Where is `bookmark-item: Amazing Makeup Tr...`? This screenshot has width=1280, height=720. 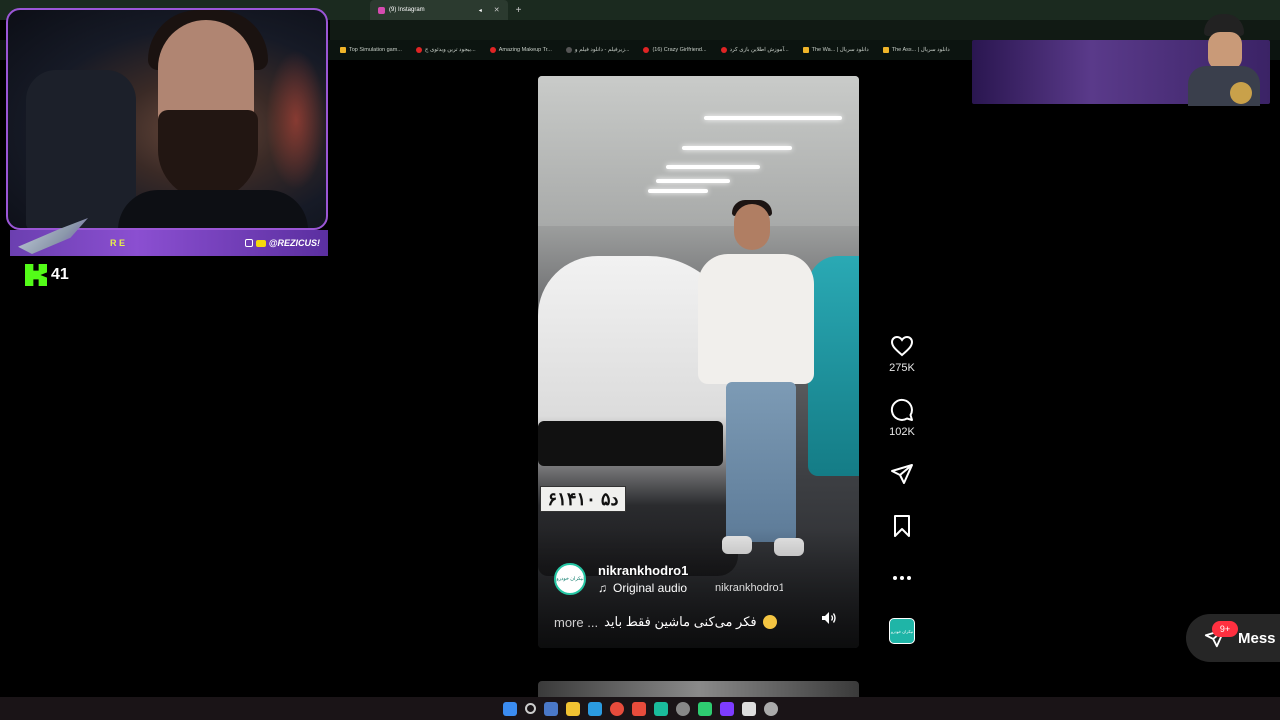 bookmark-item: Amazing Makeup Tr... is located at coordinates (520, 50).